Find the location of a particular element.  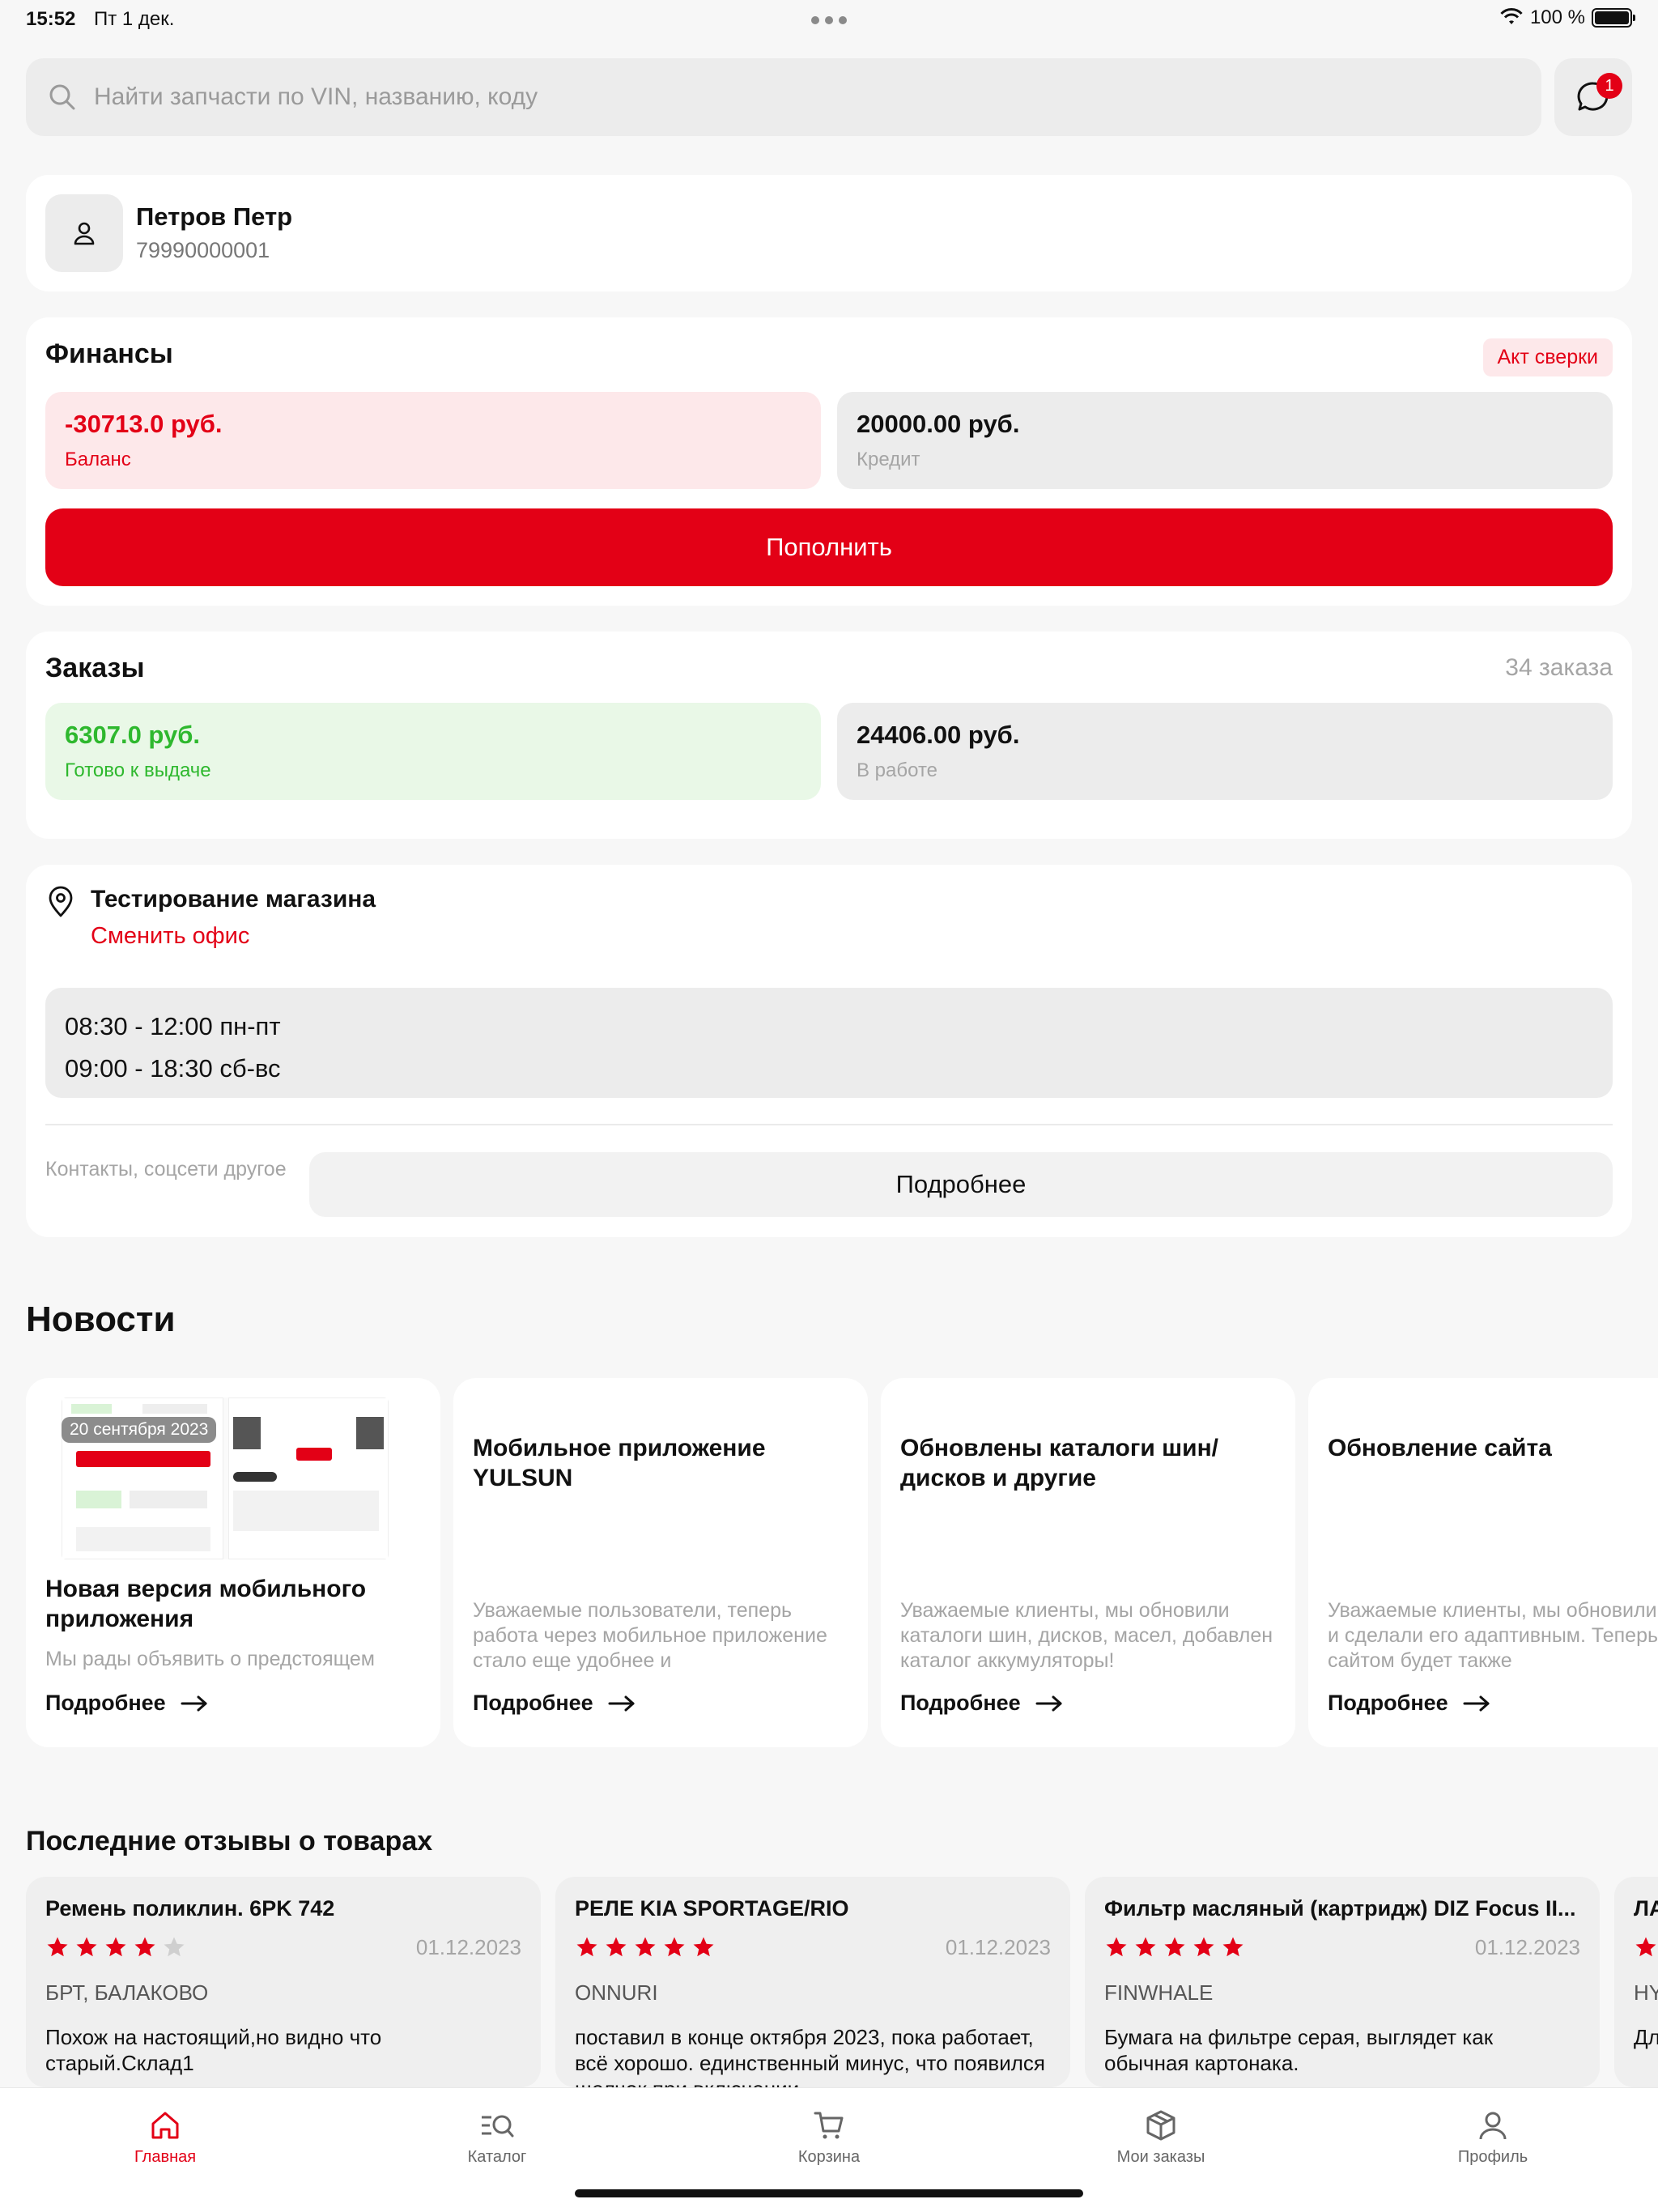

tab-label: Профиль is located at coordinates (1492, 2157).